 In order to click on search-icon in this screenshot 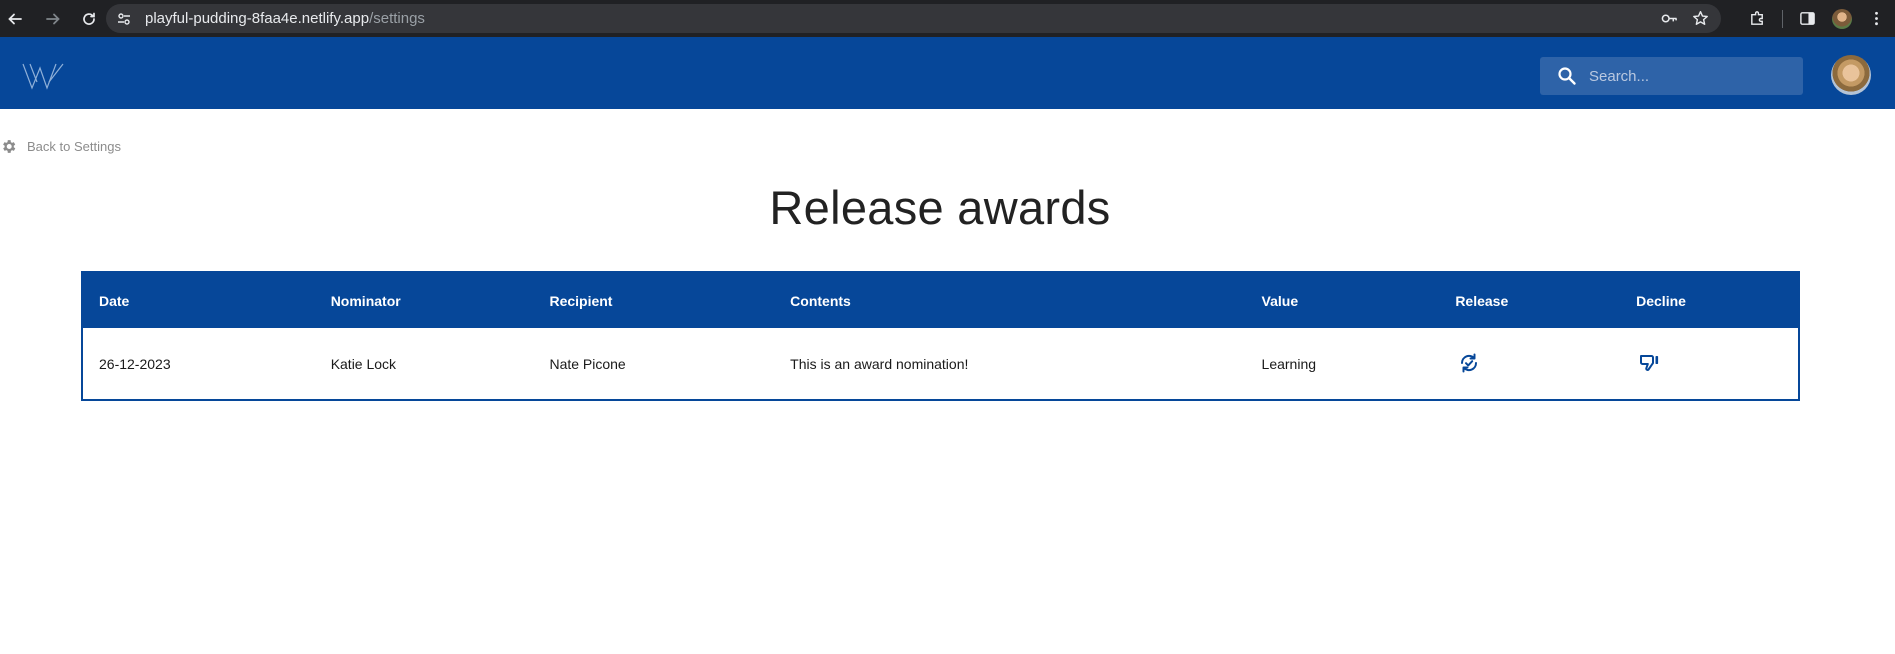, I will do `click(1567, 76)`.